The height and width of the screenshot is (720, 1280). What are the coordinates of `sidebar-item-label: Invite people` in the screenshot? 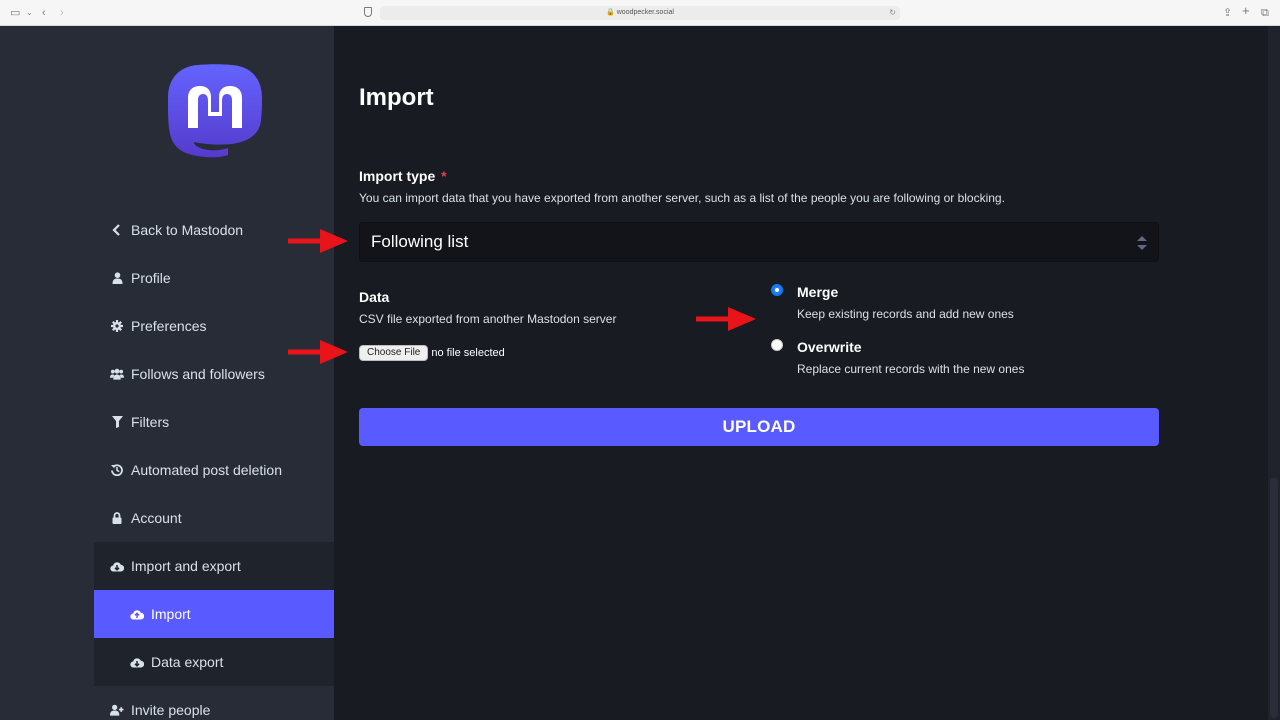 It's located at (171, 710).